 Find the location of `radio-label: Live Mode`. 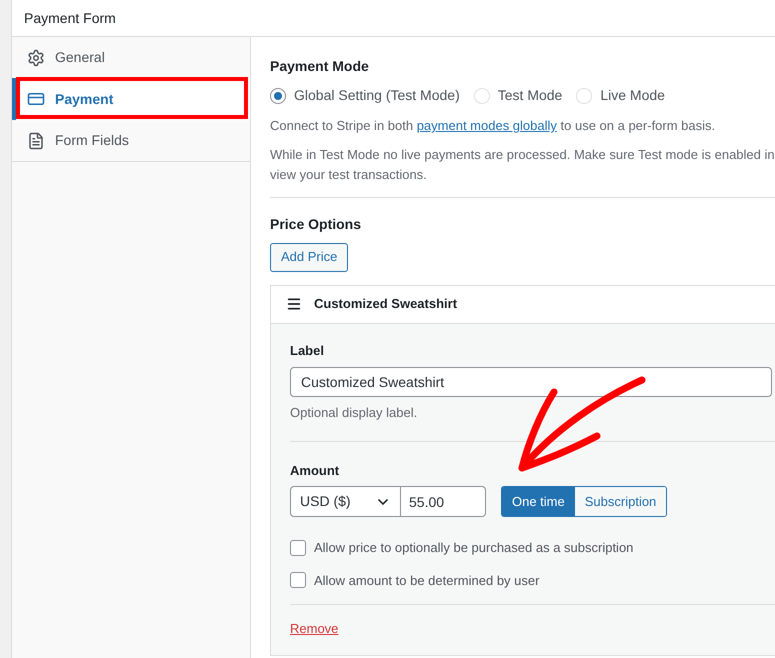

radio-label: Live Mode is located at coordinates (632, 95).